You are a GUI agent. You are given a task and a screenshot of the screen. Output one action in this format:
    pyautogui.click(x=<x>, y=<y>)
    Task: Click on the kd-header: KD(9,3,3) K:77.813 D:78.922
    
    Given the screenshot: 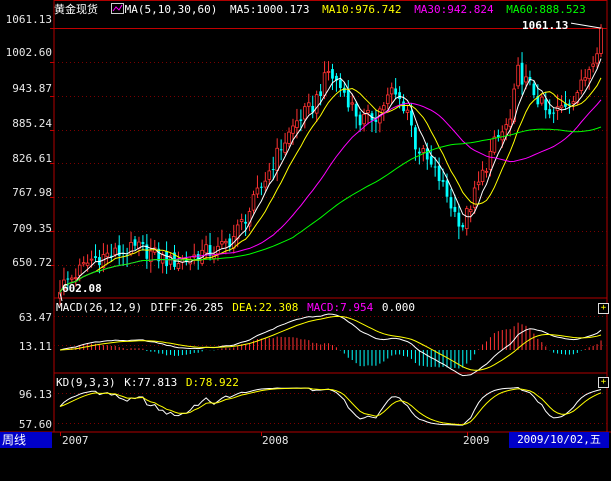 What is the action you would take?
    pyautogui.click(x=150, y=383)
    